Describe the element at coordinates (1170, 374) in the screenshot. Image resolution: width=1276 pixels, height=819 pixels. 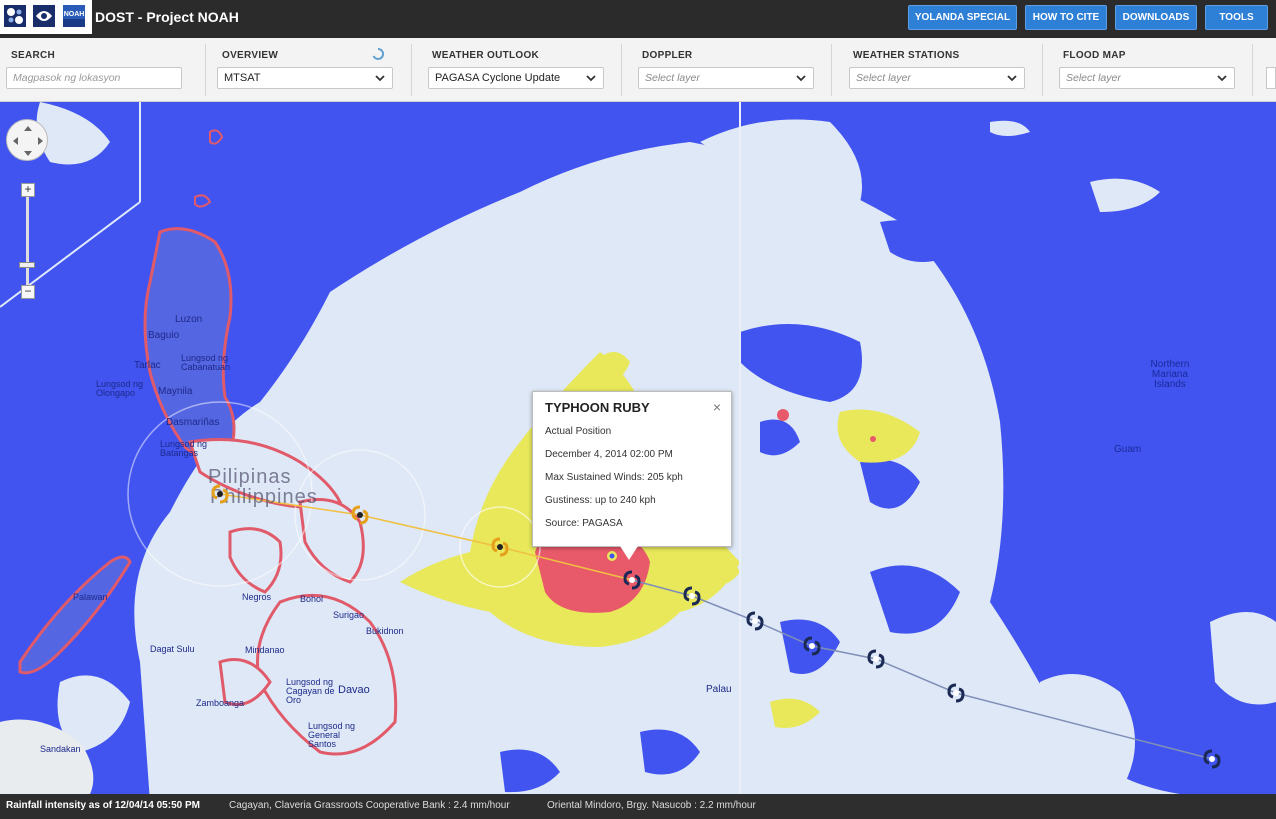
I see `place-label: Northern Mariana Islands` at that location.